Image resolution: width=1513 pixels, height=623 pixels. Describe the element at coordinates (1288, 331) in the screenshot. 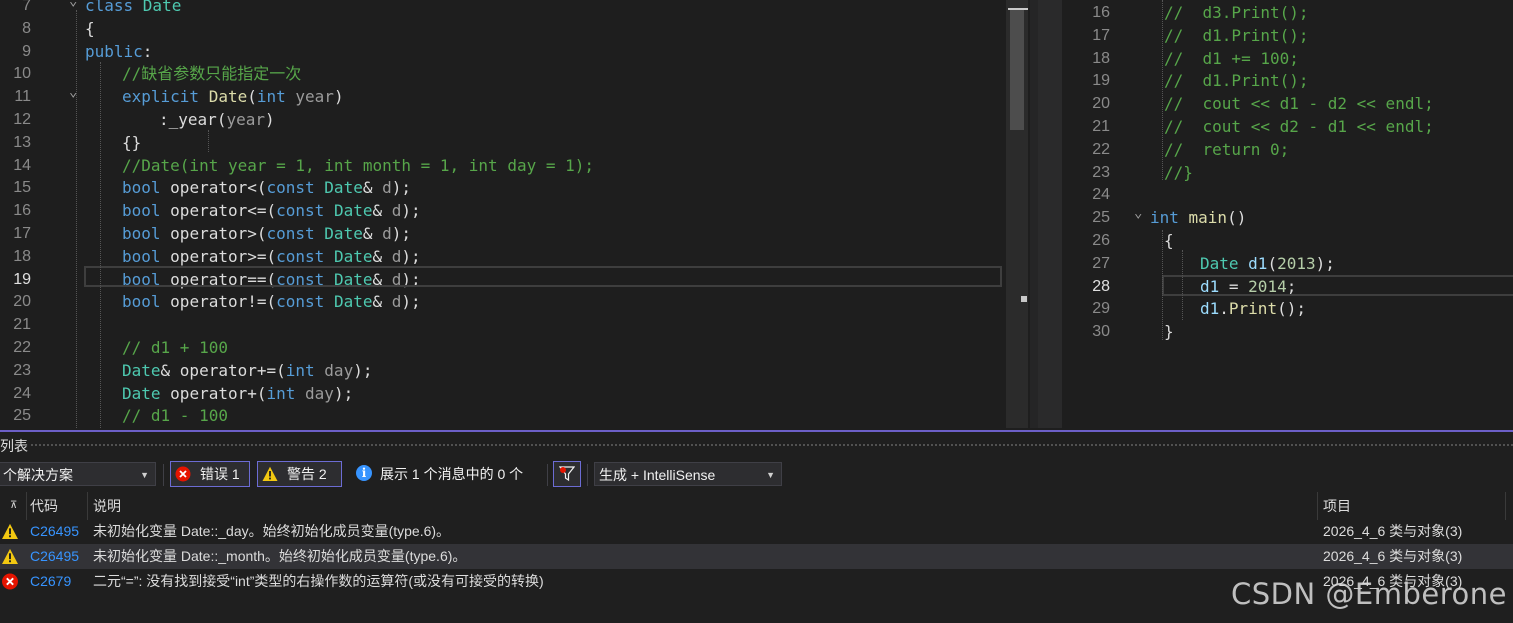

I see `code-line: 30}` at that location.